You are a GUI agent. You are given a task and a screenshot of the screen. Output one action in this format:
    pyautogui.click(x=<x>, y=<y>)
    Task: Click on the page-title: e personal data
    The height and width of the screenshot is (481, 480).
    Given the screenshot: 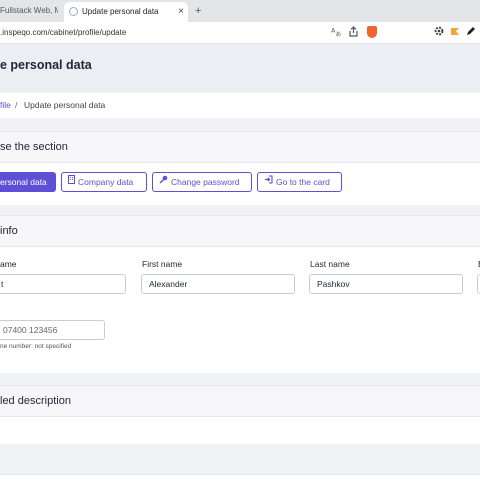 What is the action you would take?
    pyautogui.click(x=46, y=65)
    